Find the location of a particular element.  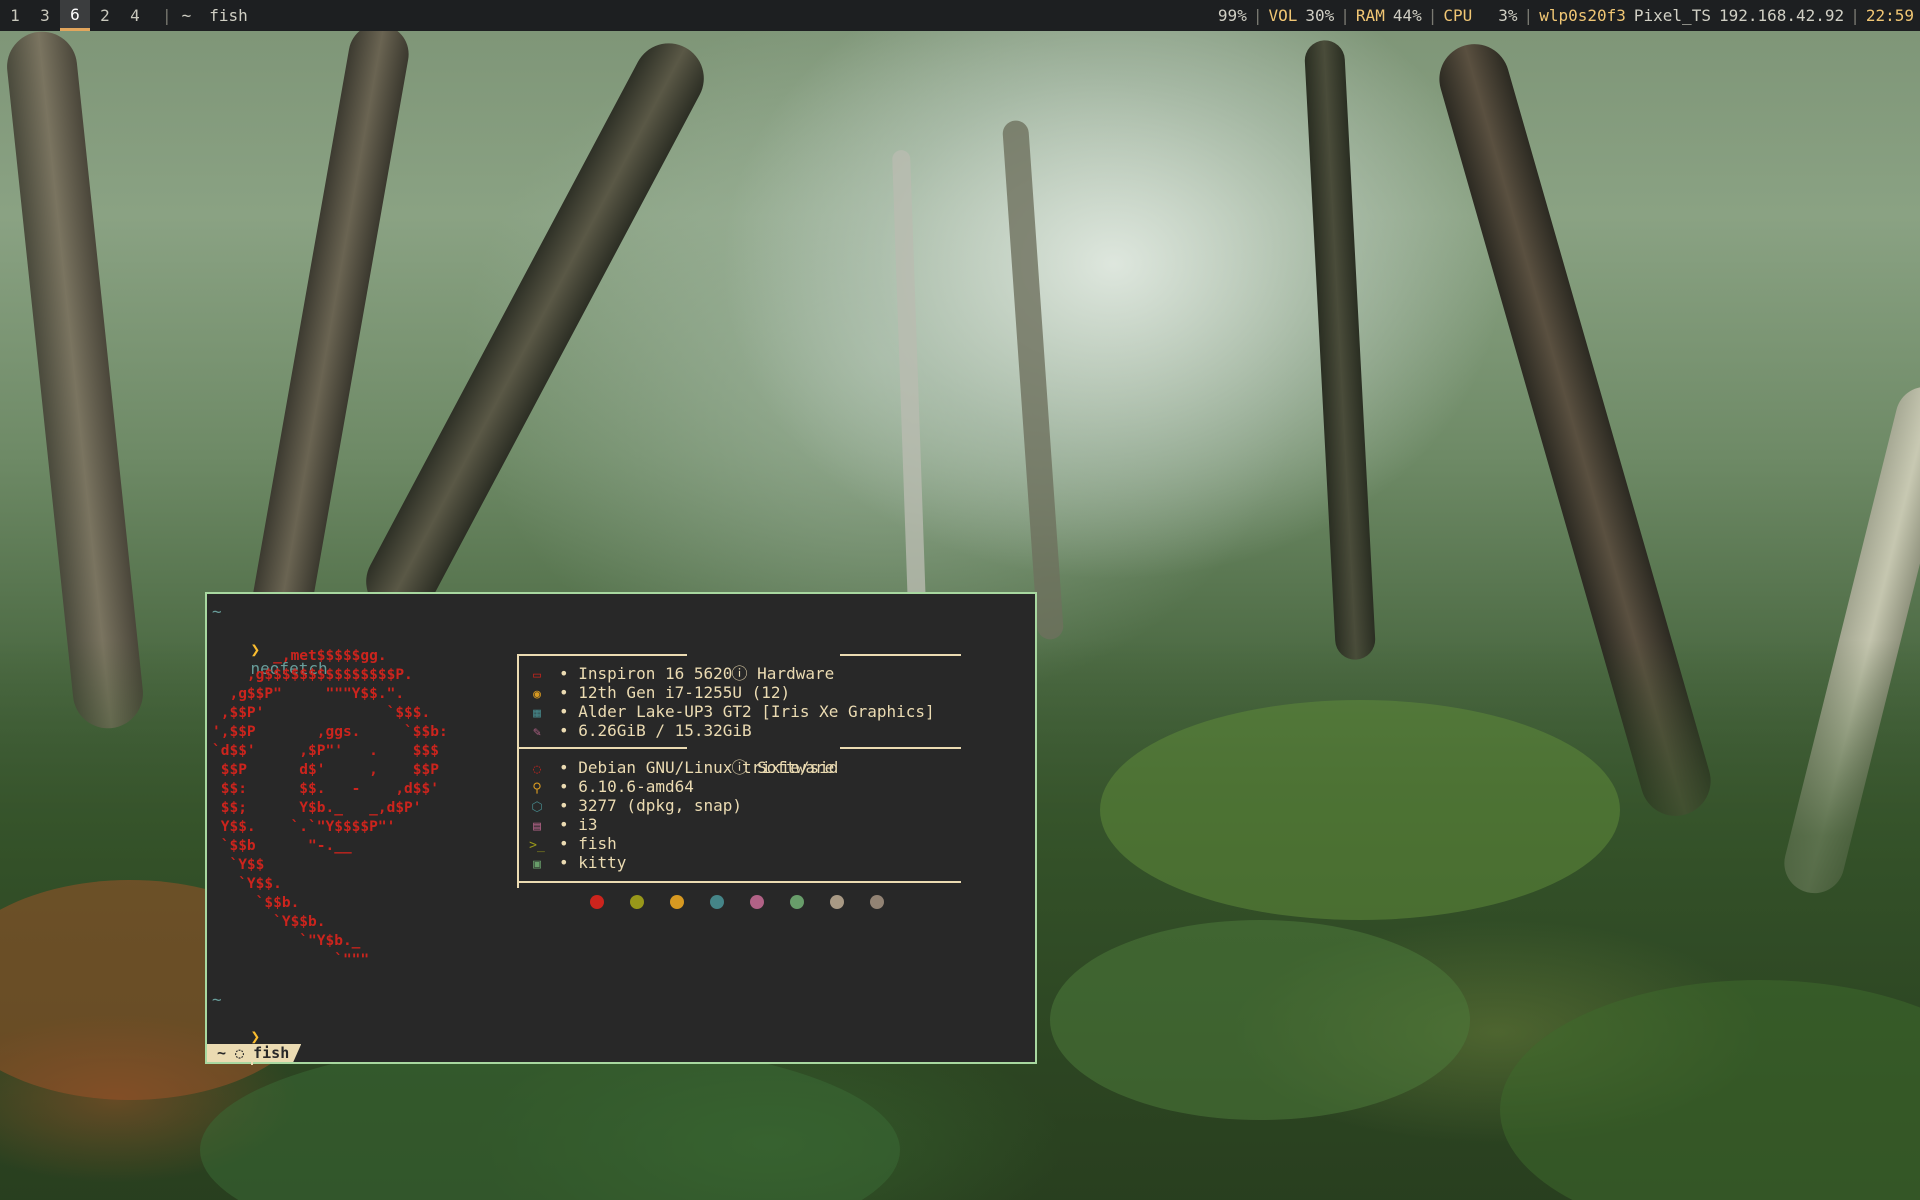

software-row: ⚲ • 6.10.6-amd64 is located at coordinates (610, 787).